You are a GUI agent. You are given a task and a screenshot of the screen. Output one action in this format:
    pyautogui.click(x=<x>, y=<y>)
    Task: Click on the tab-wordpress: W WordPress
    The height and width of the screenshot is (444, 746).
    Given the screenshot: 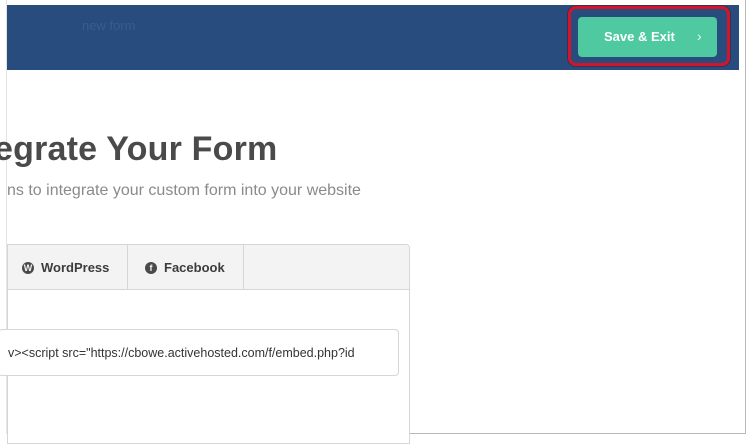 What is the action you would take?
    pyautogui.click(x=68, y=267)
    